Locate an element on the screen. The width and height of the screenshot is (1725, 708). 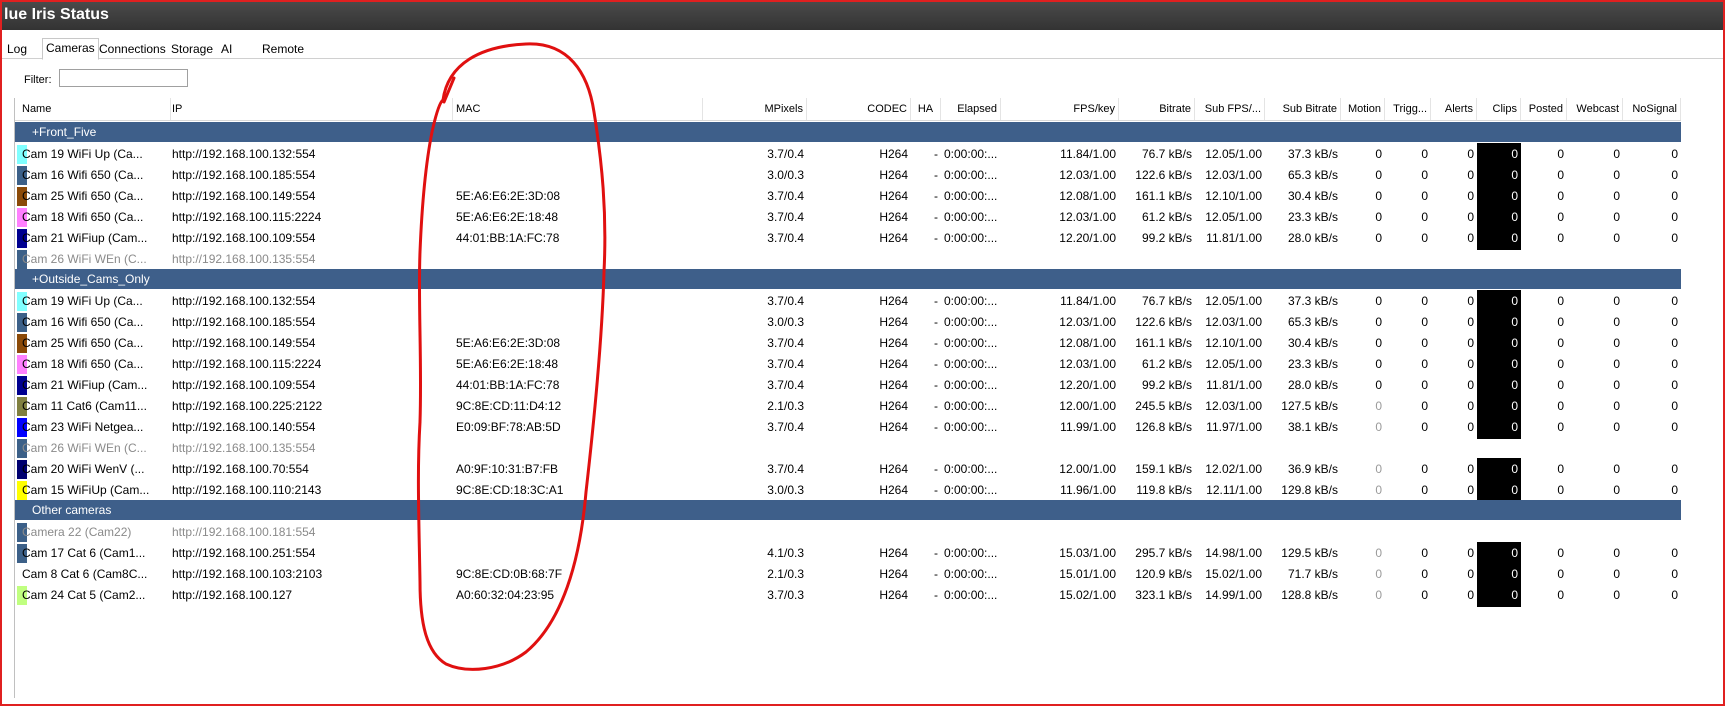
column-header-alerts: Alerts is located at coordinates (1454, 109).